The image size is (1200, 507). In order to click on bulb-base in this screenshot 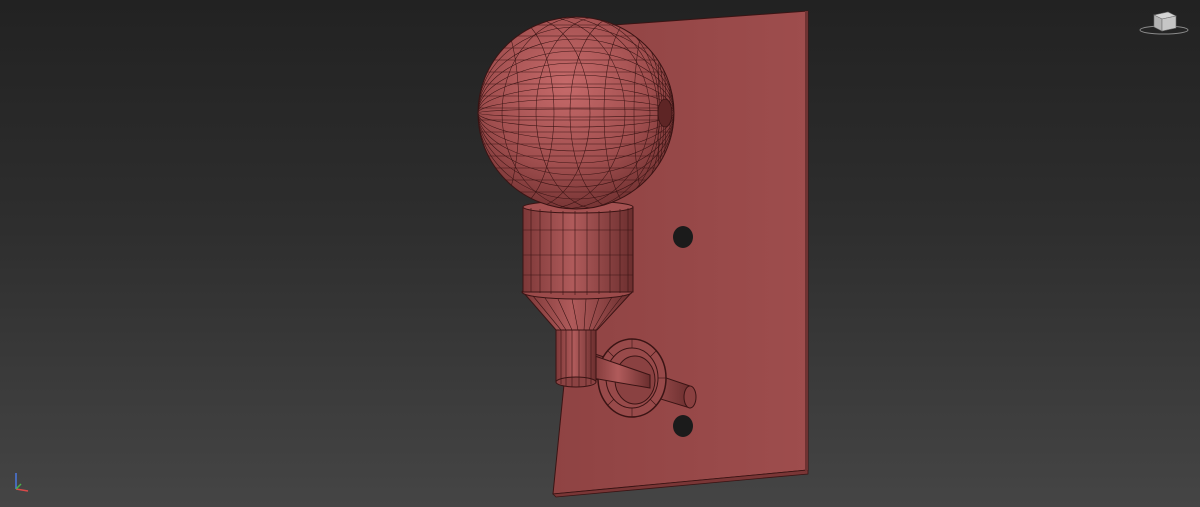, I will do `click(578, 247)`.